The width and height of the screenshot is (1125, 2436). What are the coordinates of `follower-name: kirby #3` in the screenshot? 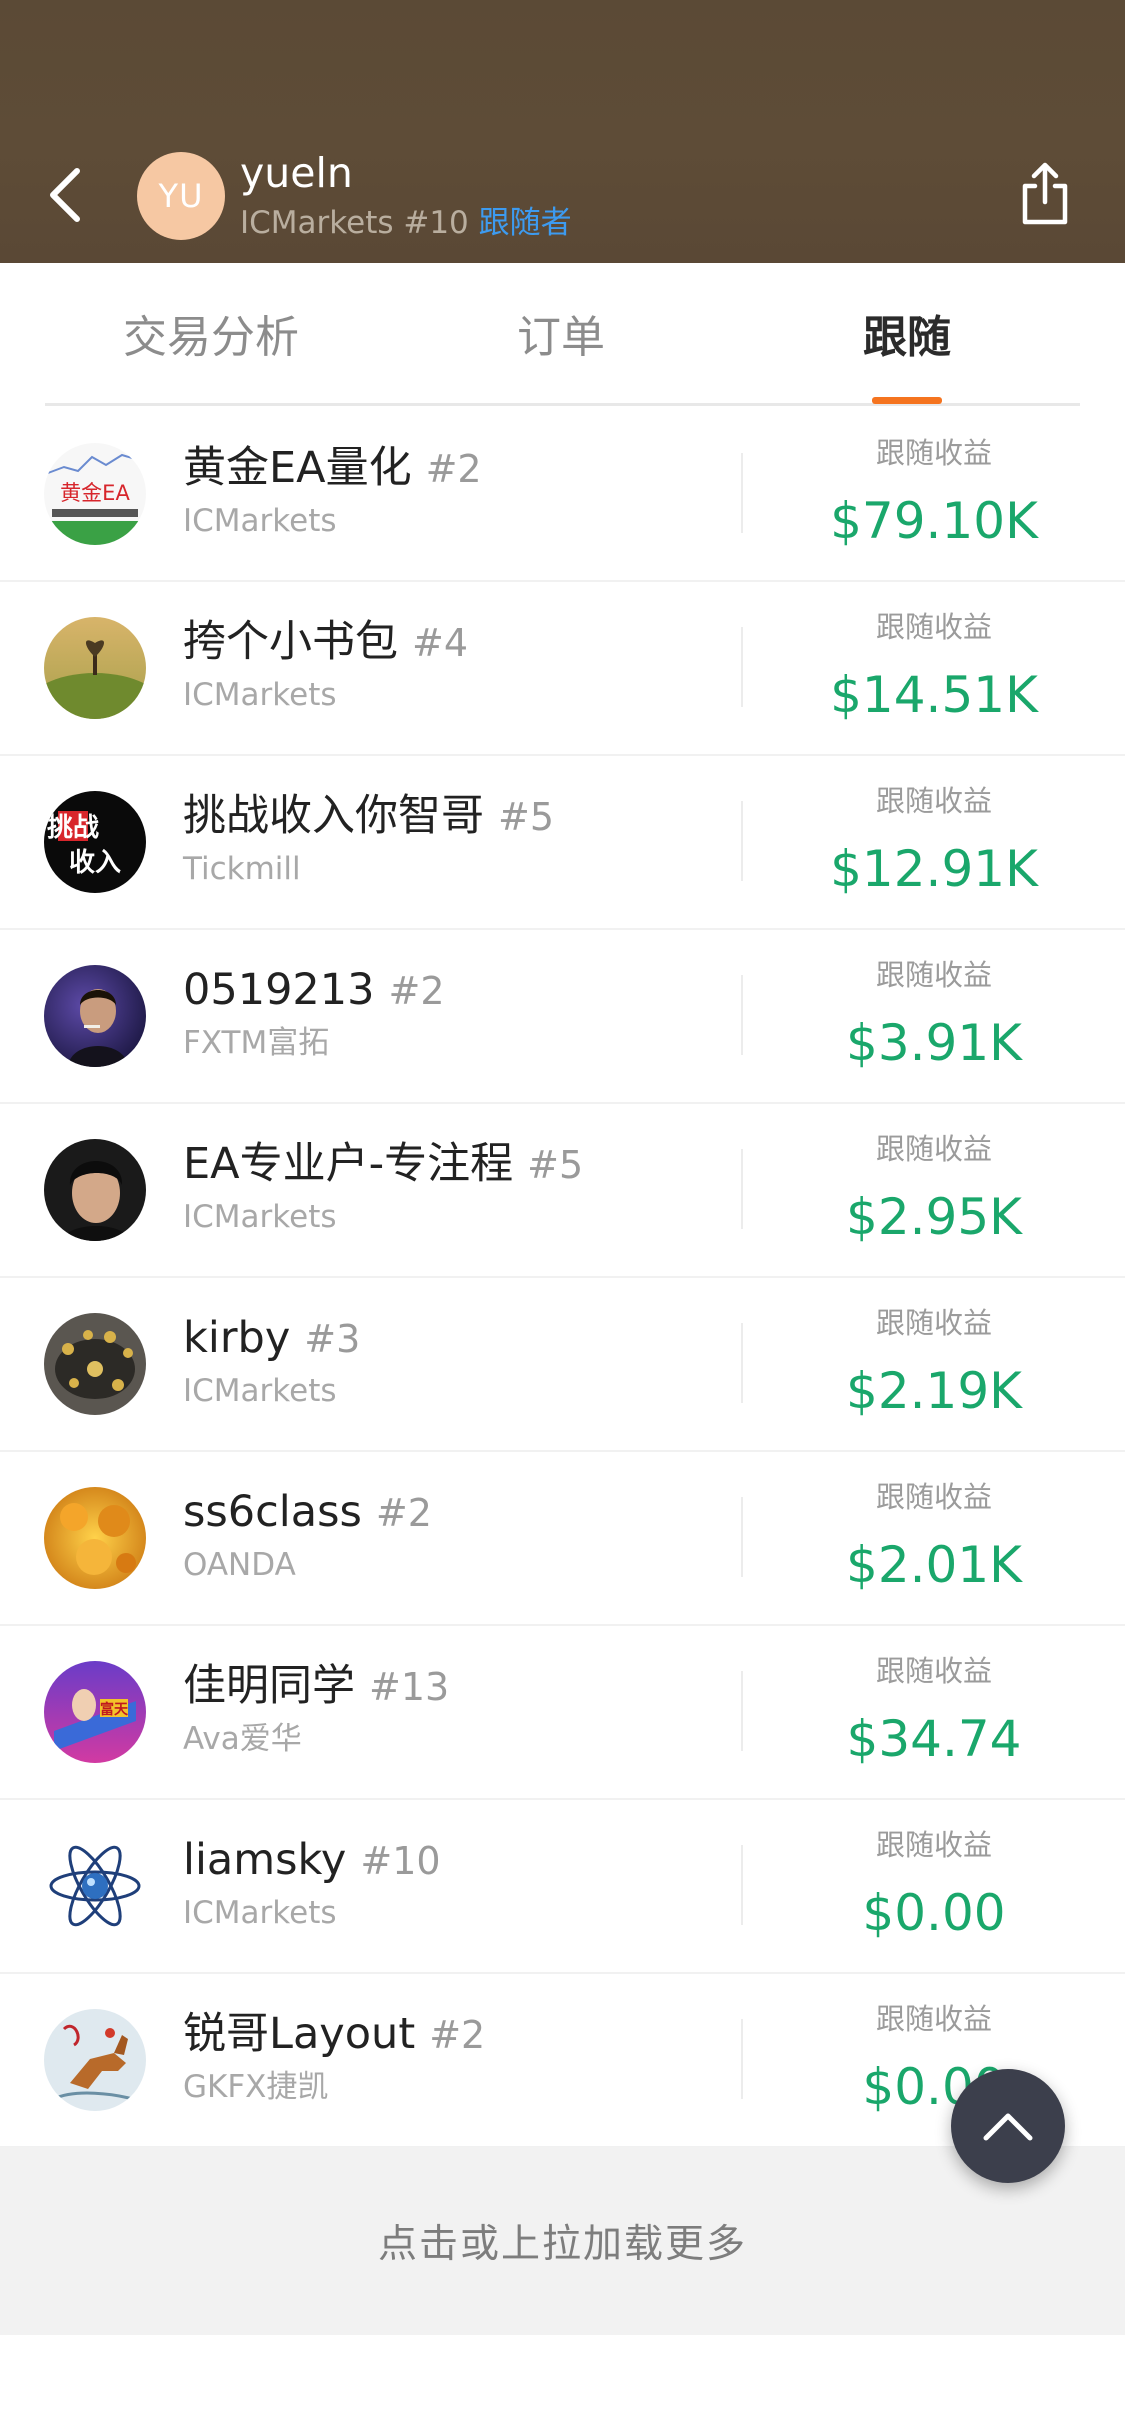 It's located at (271, 1338).